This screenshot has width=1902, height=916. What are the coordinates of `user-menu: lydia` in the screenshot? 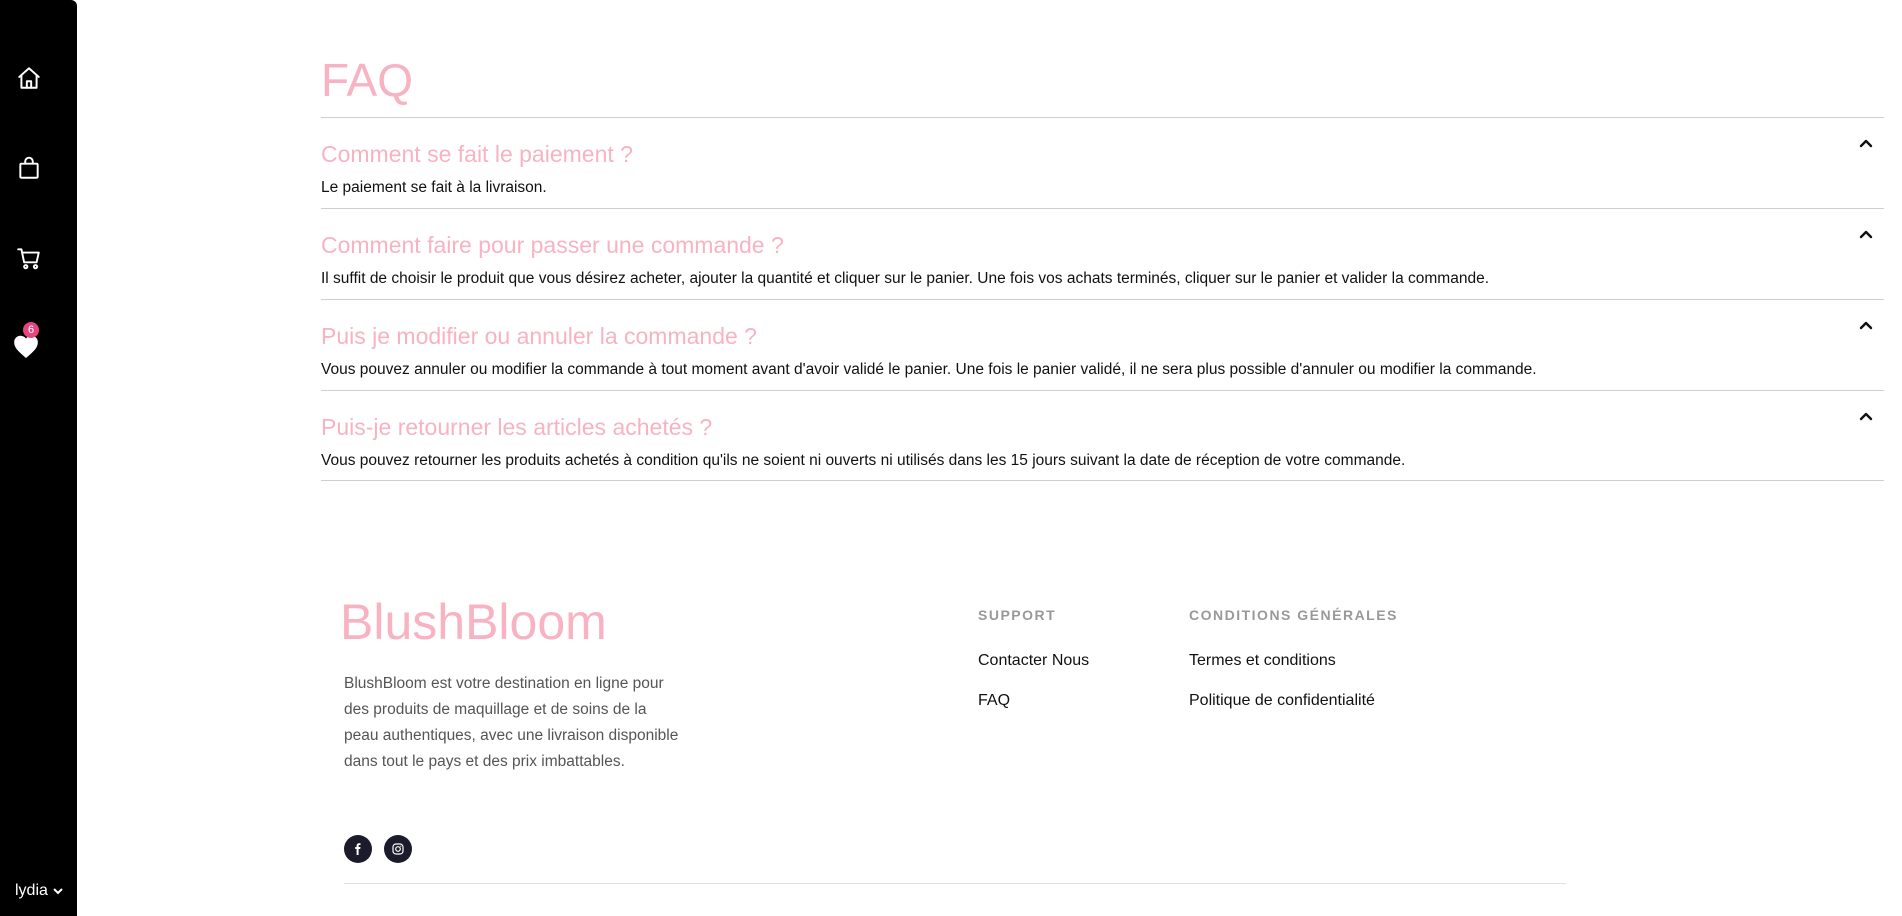 It's located at (39, 891).